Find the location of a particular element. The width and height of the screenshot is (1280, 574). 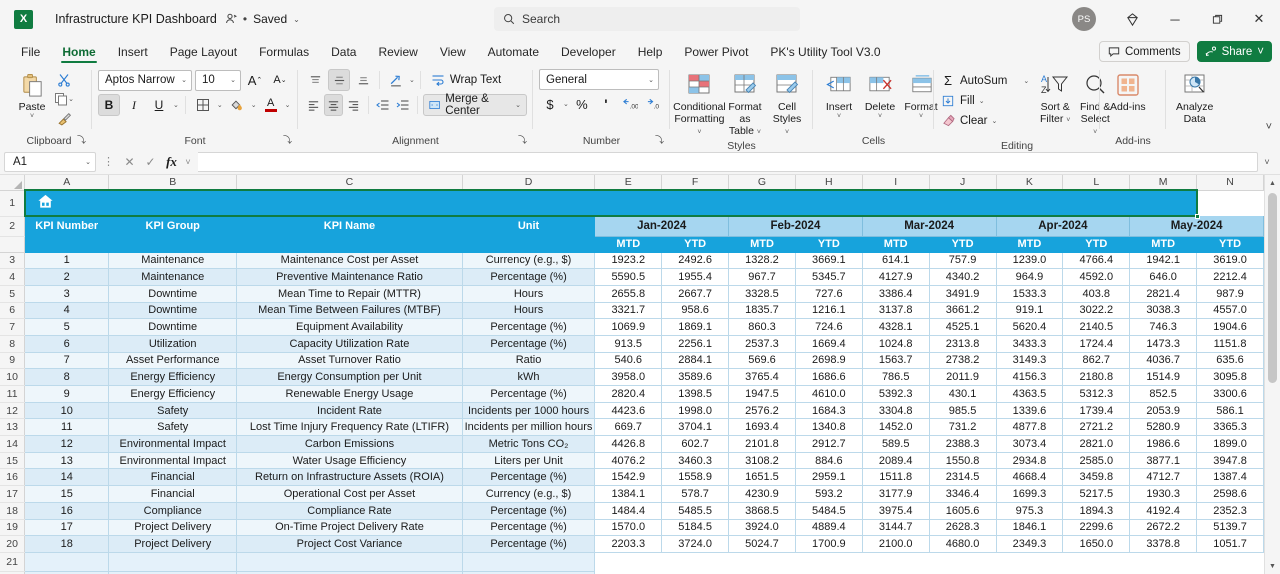

align-middle-button is located at coordinates (339, 80).